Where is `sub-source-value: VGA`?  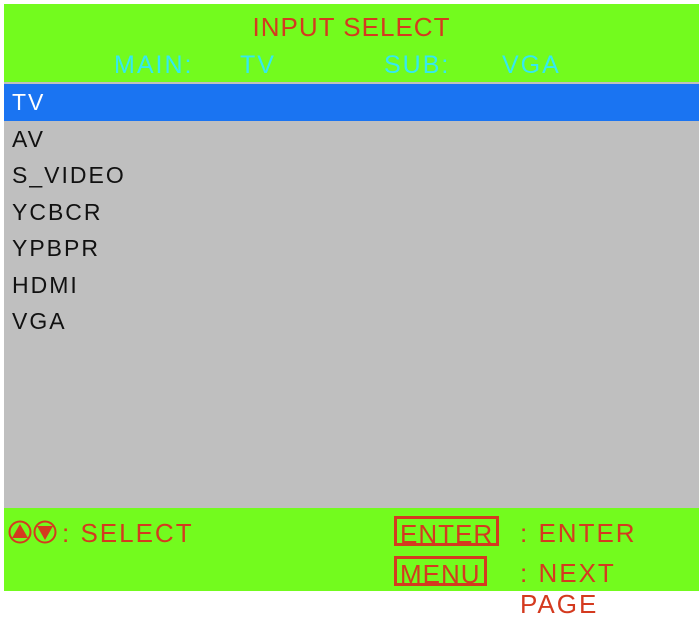
sub-source-value: VGA is located at coordinates (531, 65).